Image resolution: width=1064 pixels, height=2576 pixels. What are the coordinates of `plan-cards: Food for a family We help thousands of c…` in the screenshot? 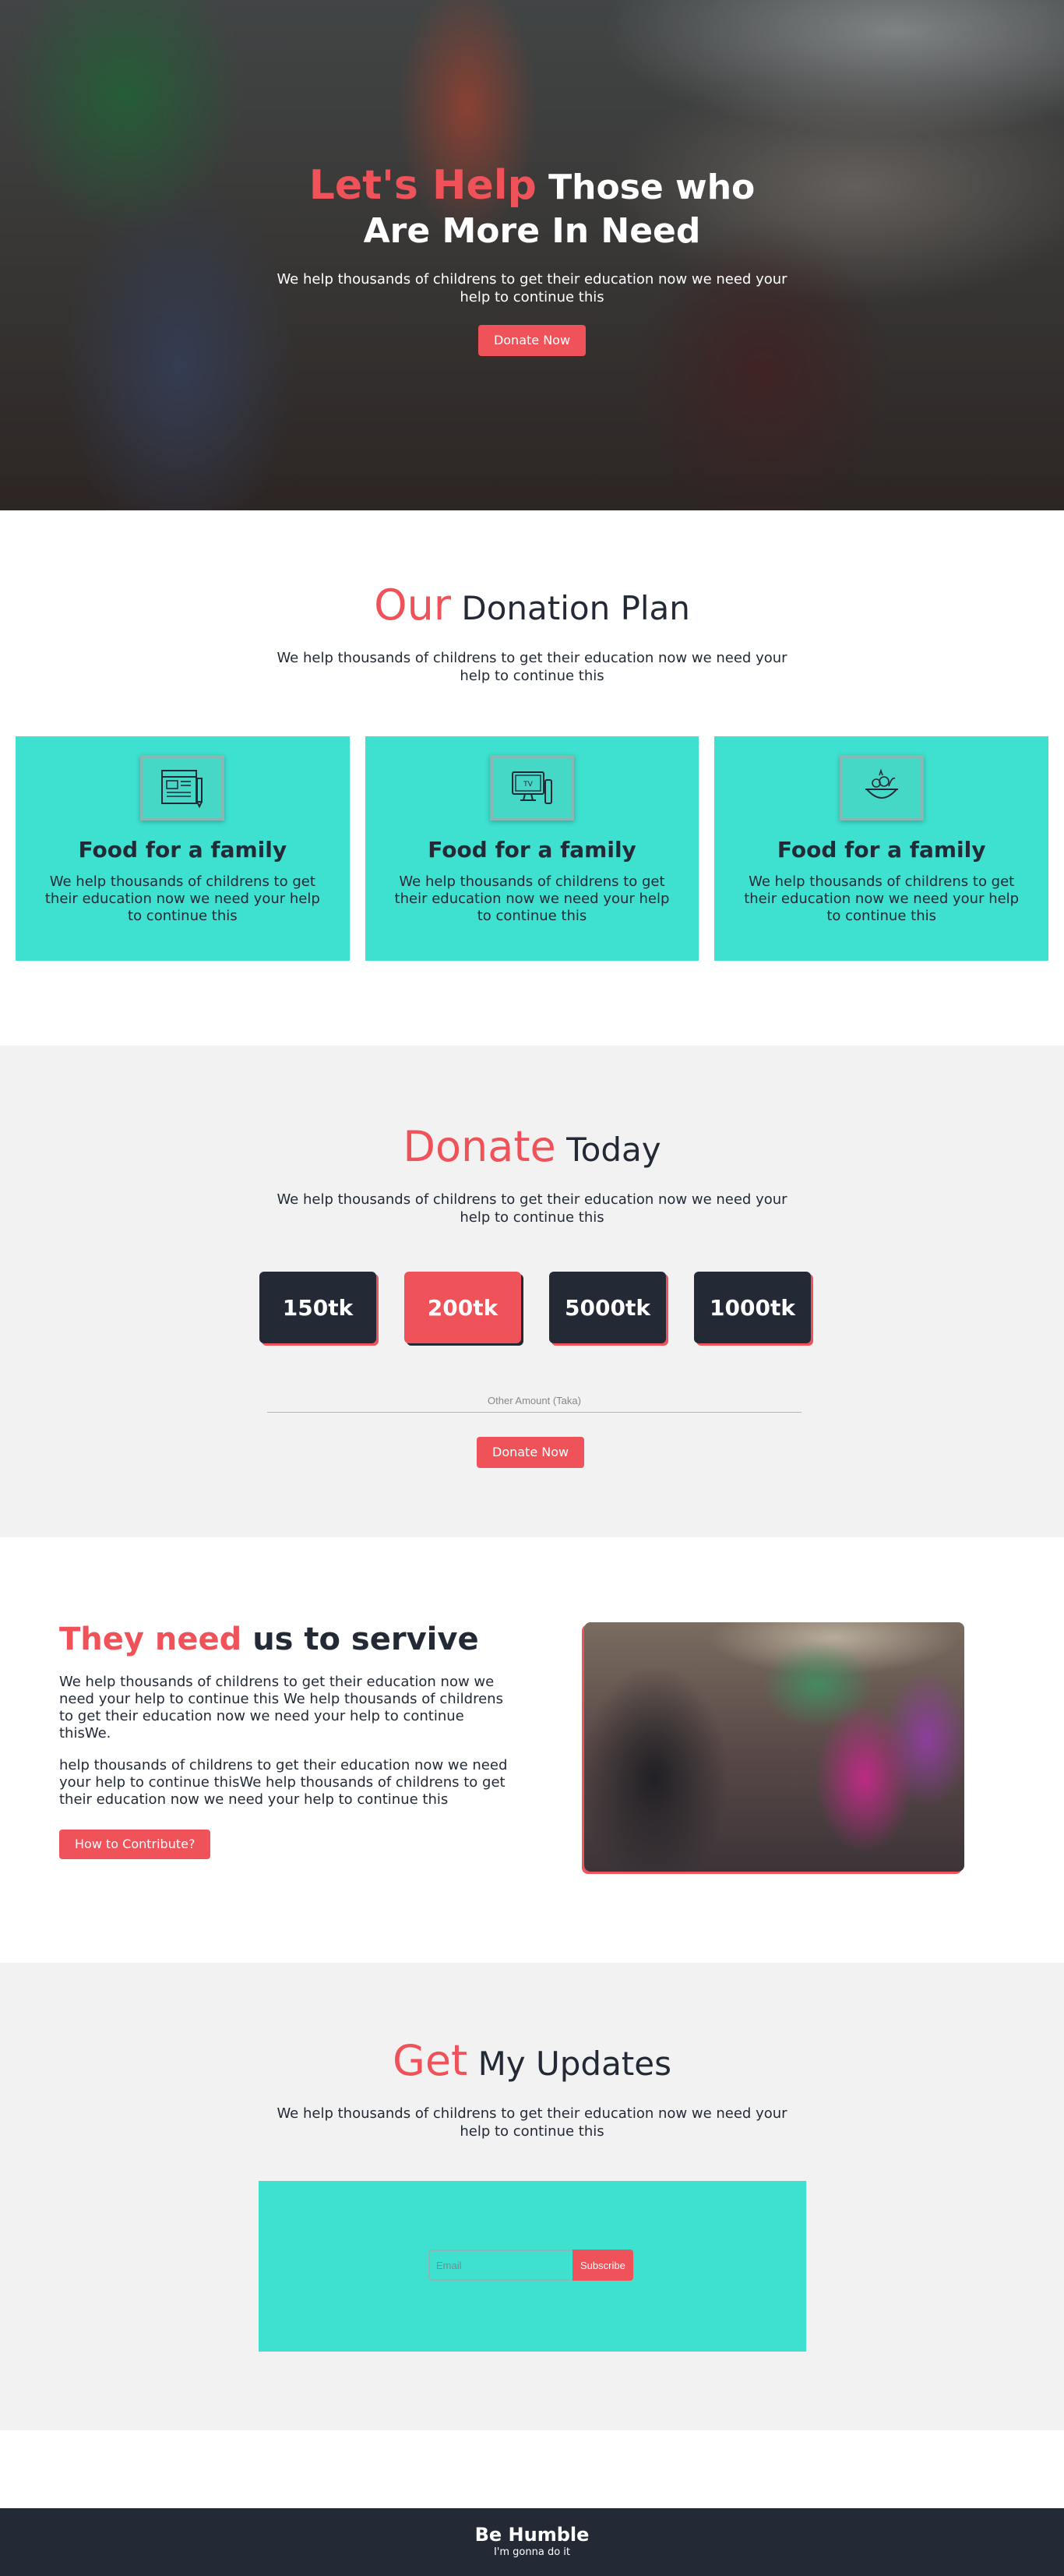 It's located at (532, 848).